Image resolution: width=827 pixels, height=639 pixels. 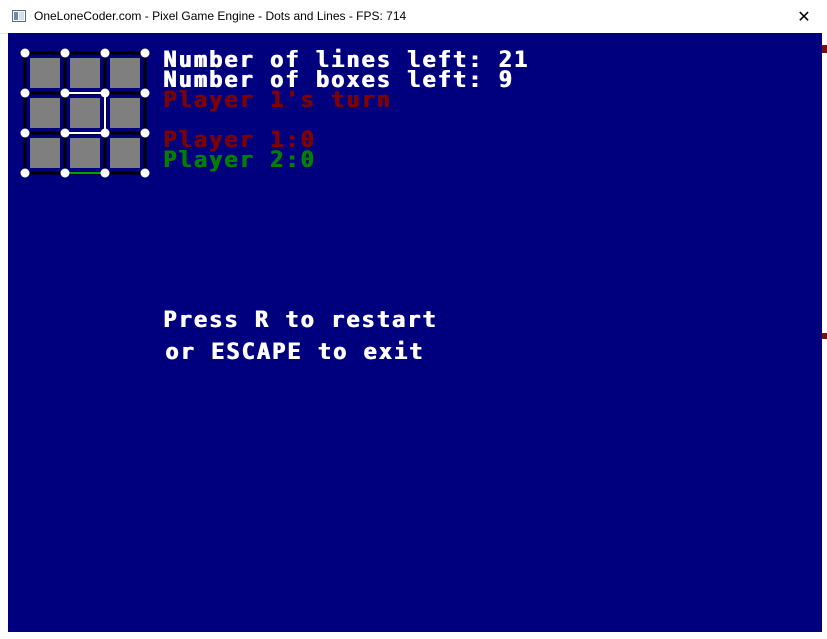 What do you see at coordinates (19, 16) in the screenshot?
I see `app-window-icon` at bounding box center [19, 16].